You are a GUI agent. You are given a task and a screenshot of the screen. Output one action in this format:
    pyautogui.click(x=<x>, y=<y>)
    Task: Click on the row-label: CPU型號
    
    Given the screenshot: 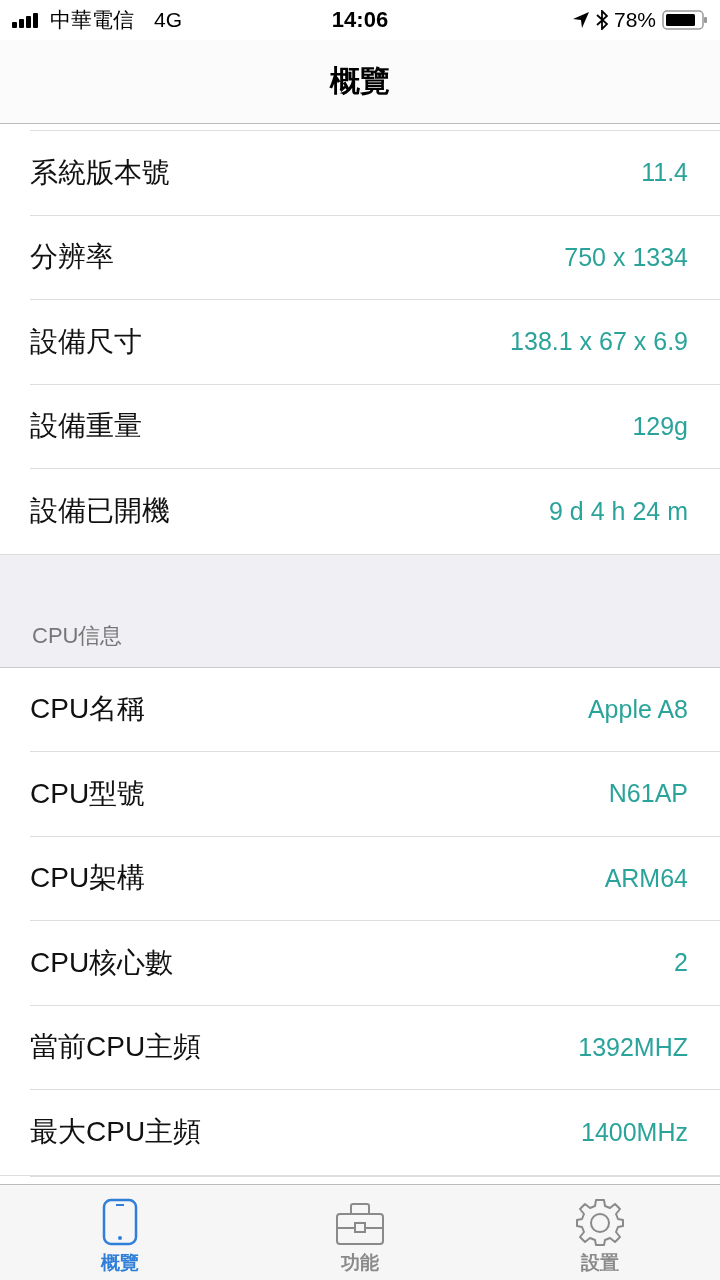 What is the action you would take?
    pyautogui.click(x=88, y=793)
    